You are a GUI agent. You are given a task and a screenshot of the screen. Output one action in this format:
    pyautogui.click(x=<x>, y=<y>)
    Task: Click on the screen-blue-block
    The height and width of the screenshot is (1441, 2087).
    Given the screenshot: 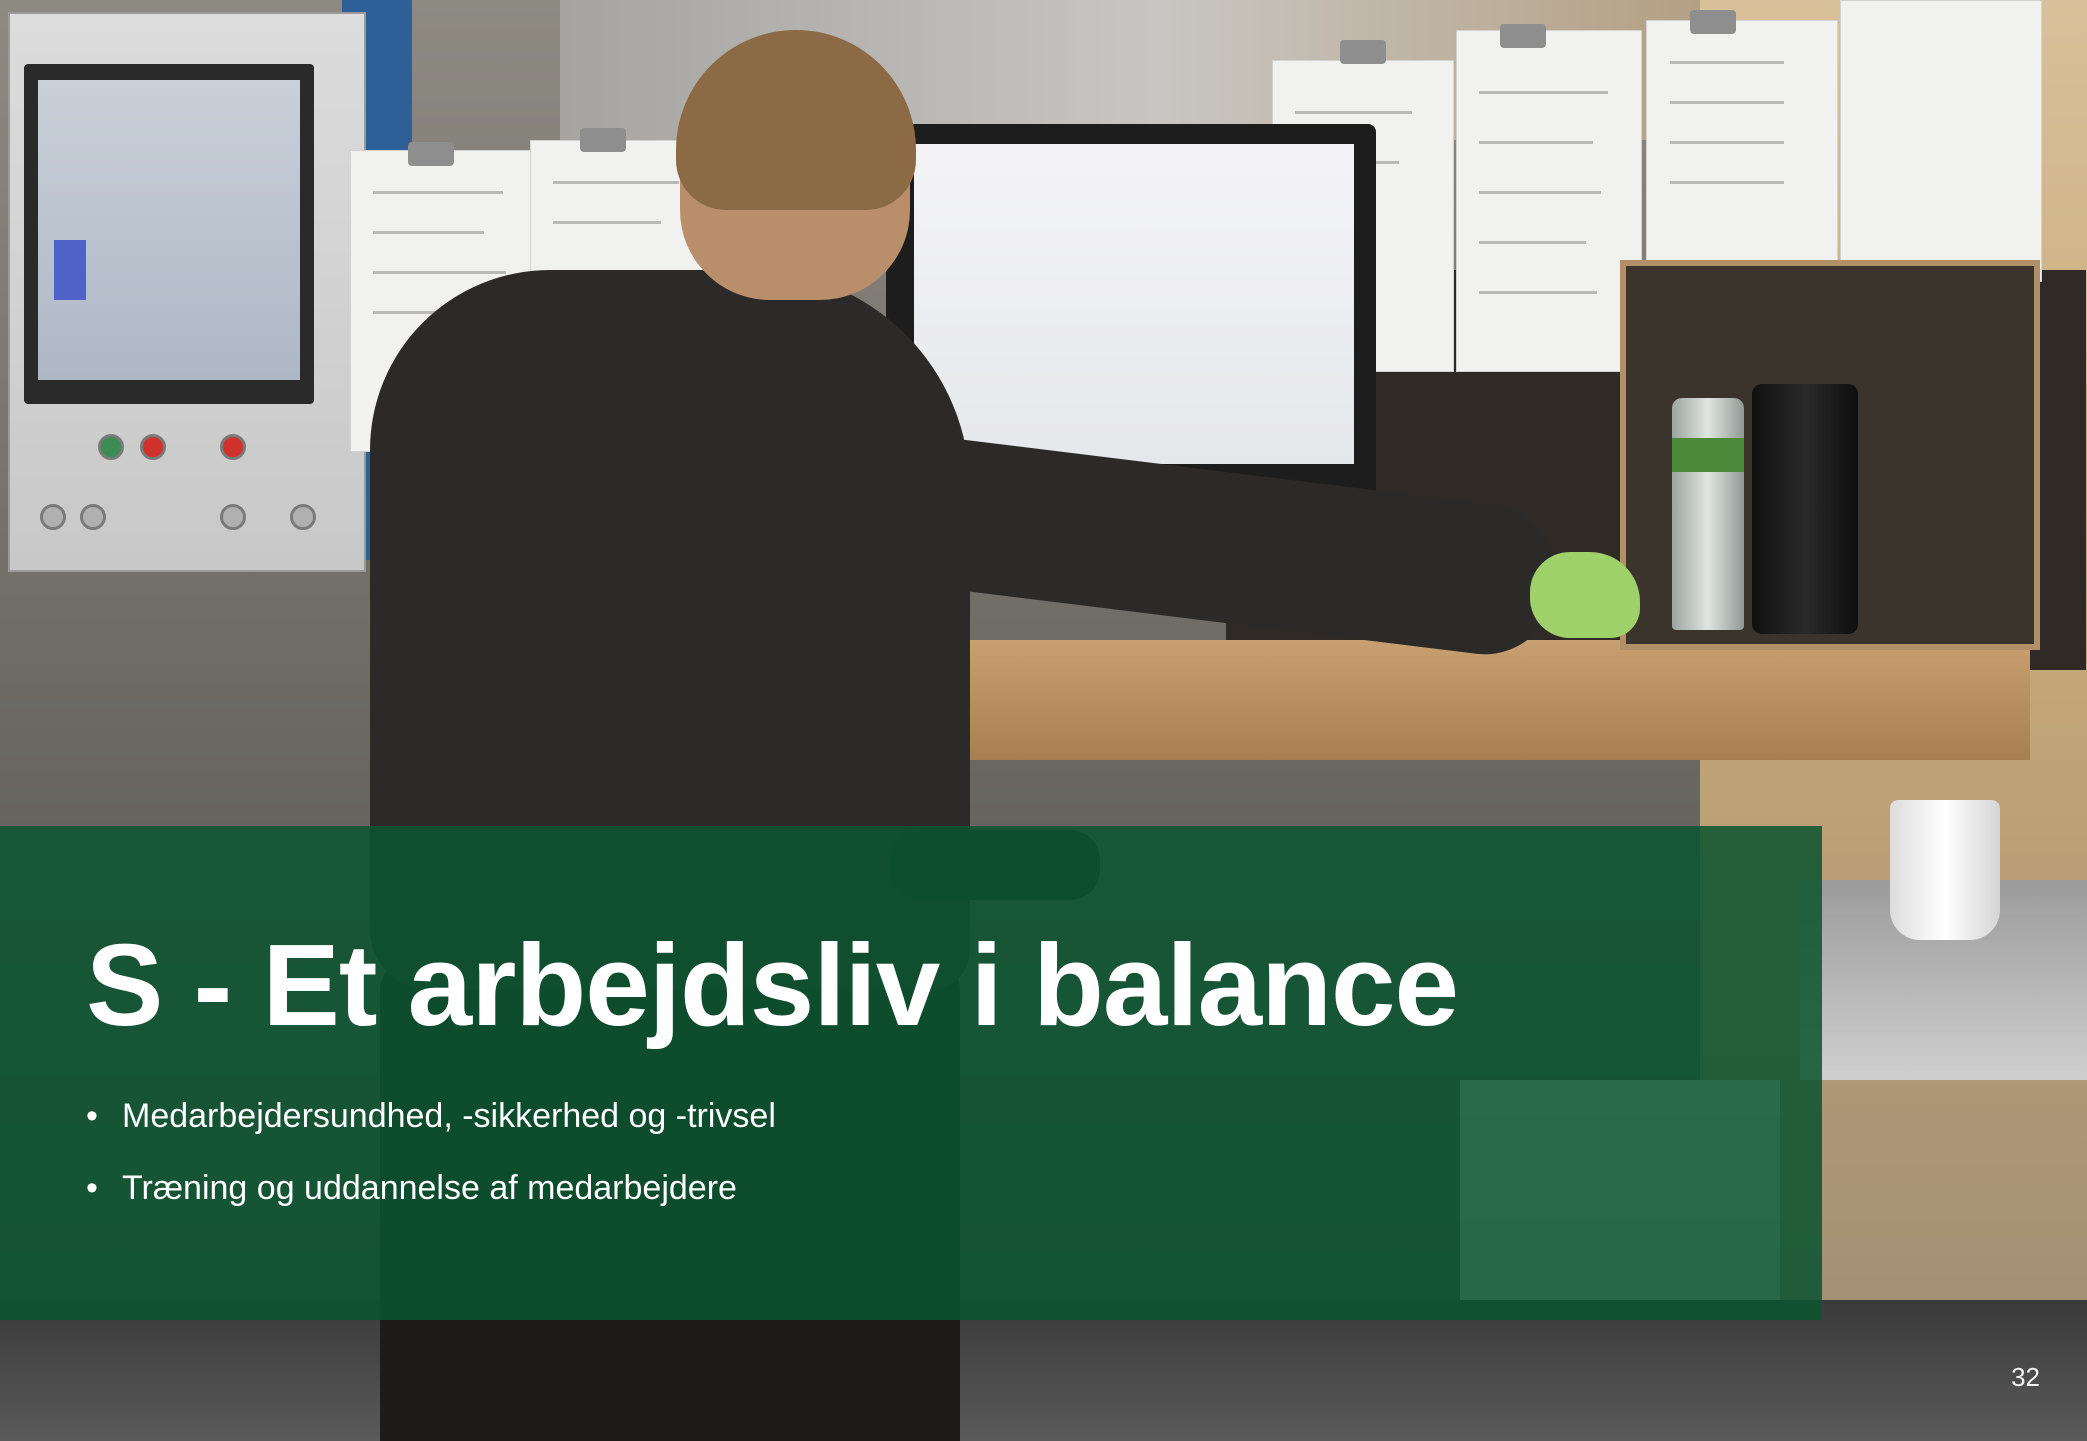 What is the action you would take?
    pyautogui.click(x=70, y=270)
    